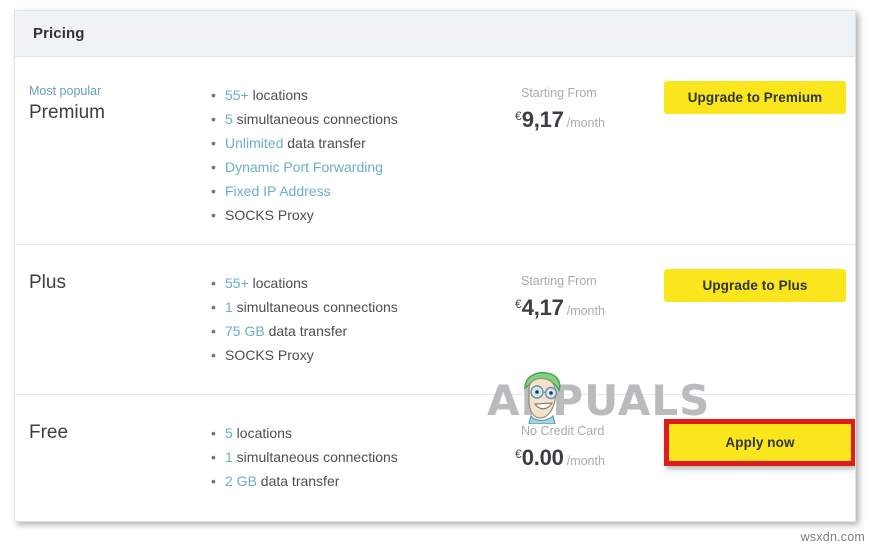 Image resolution: width=871 pixels, height=548 pixels. I want to click on price-line: €0.00/month, so click(584, 457).